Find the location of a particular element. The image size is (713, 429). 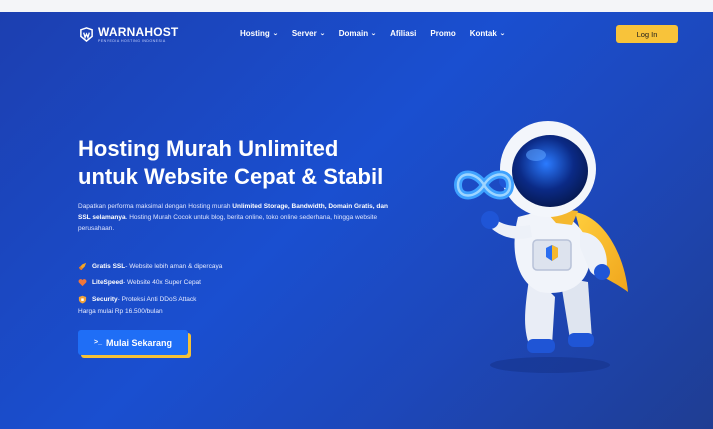

brand-tagline: PENYEDIA HOSTING INDONESIA is located at coordinates (132, 41).